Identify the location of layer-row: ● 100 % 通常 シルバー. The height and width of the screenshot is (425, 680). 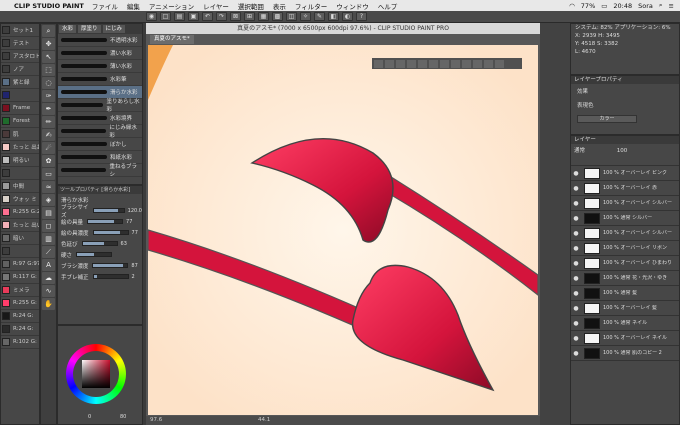
(625, 218).